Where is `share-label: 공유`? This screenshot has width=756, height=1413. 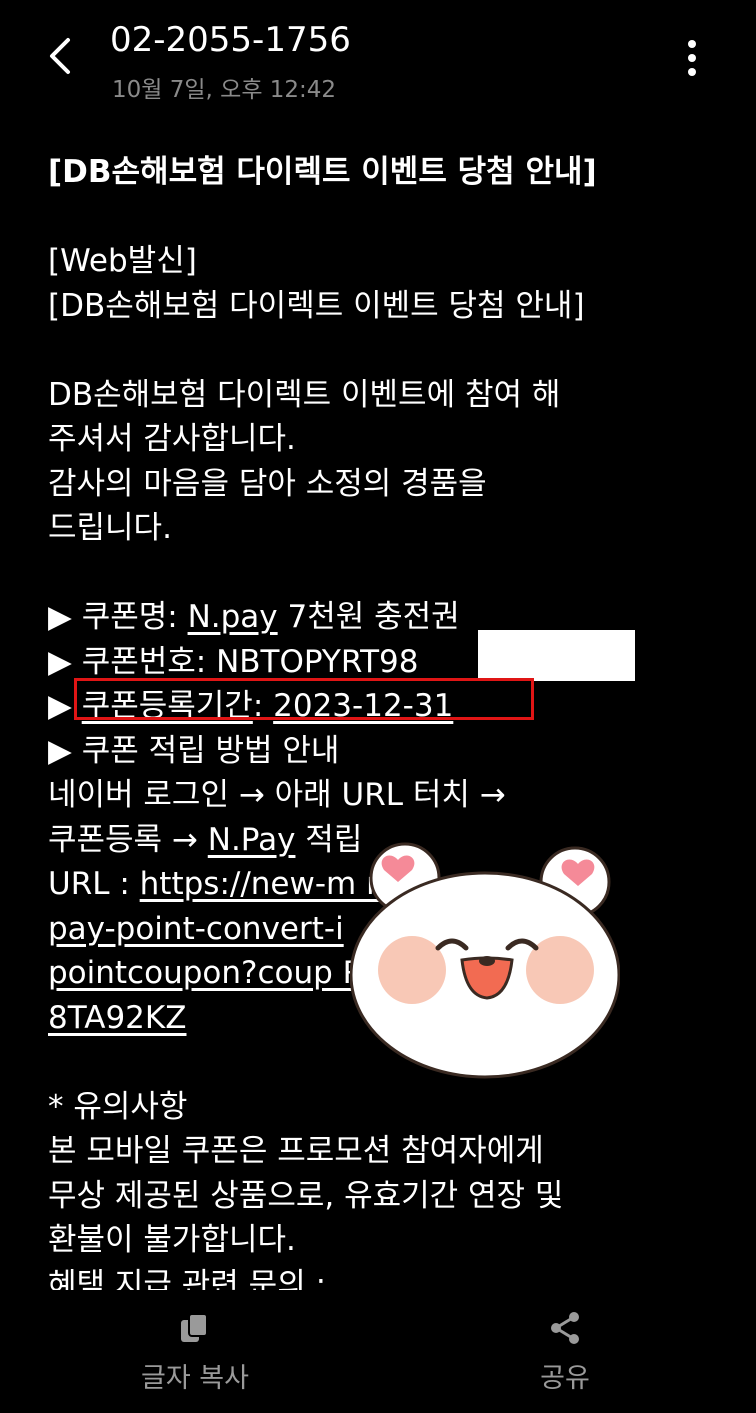 share-label: 공유 is located at coordinates (565, 1378).